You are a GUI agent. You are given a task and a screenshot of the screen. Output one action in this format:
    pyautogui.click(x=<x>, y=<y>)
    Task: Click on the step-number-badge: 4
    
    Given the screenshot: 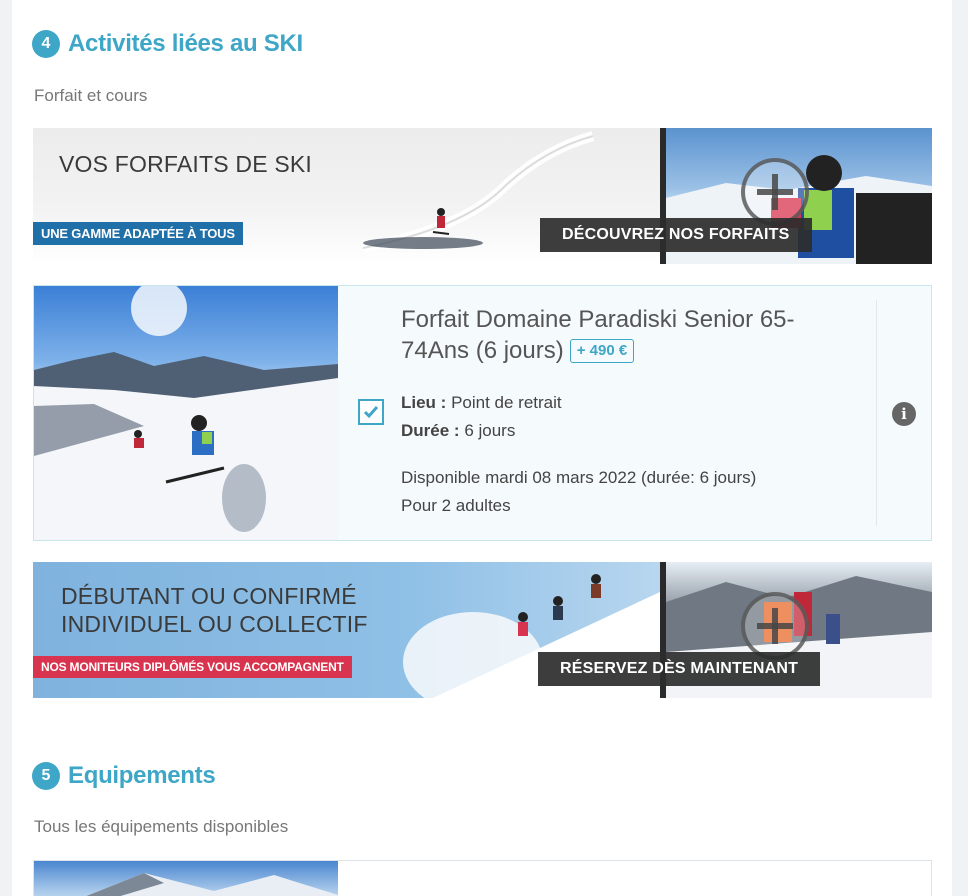 What is the action you would take?
    pyautogui.click(x=46, y=44)
    